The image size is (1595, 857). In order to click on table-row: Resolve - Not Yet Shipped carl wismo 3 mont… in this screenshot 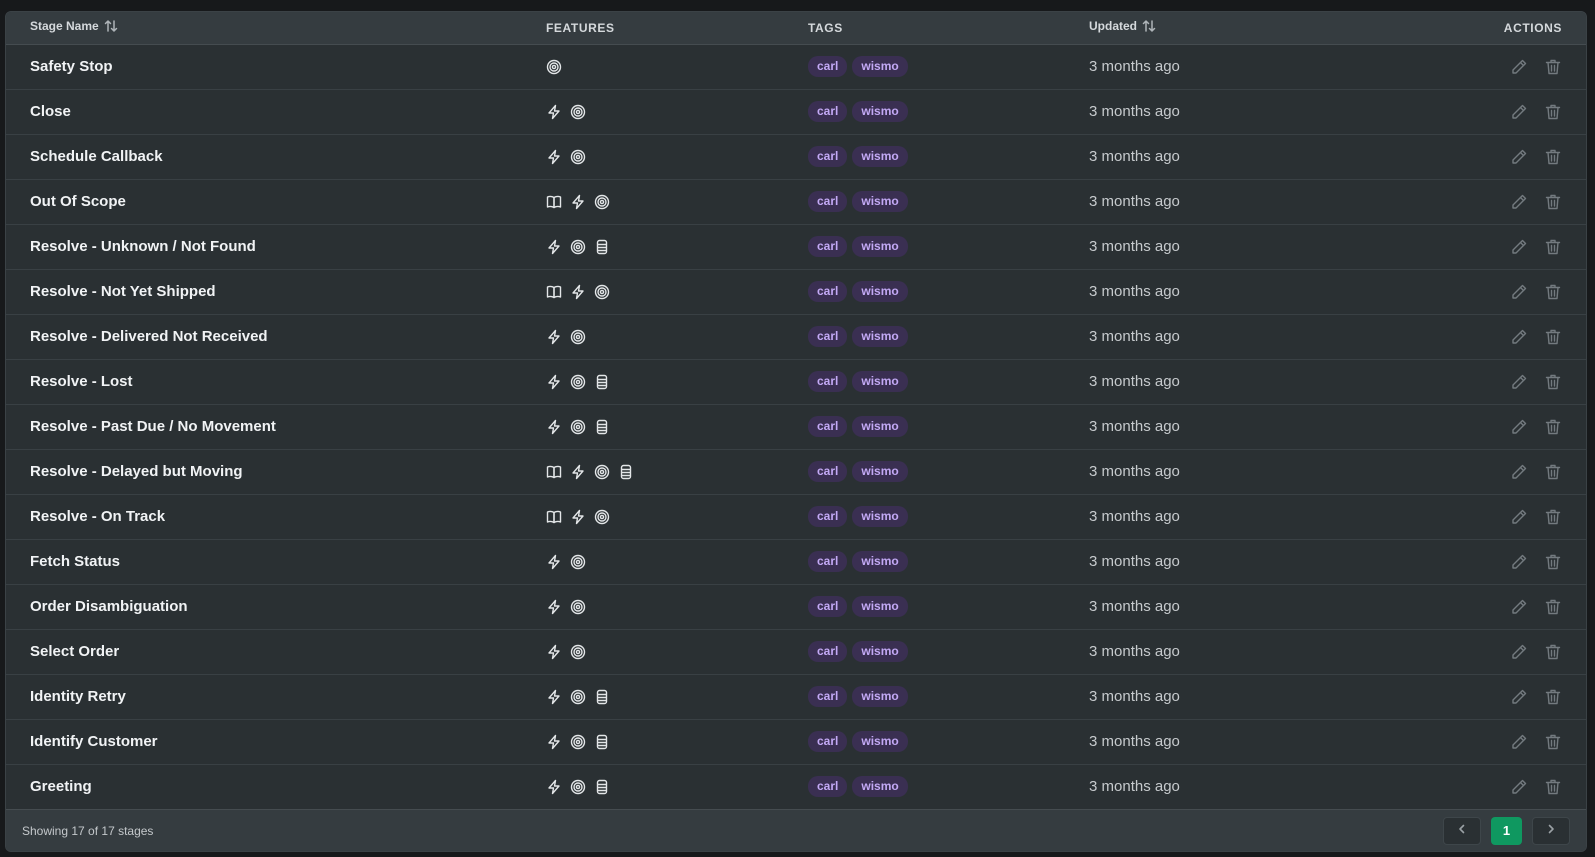, I will do `click(796, 291)`.